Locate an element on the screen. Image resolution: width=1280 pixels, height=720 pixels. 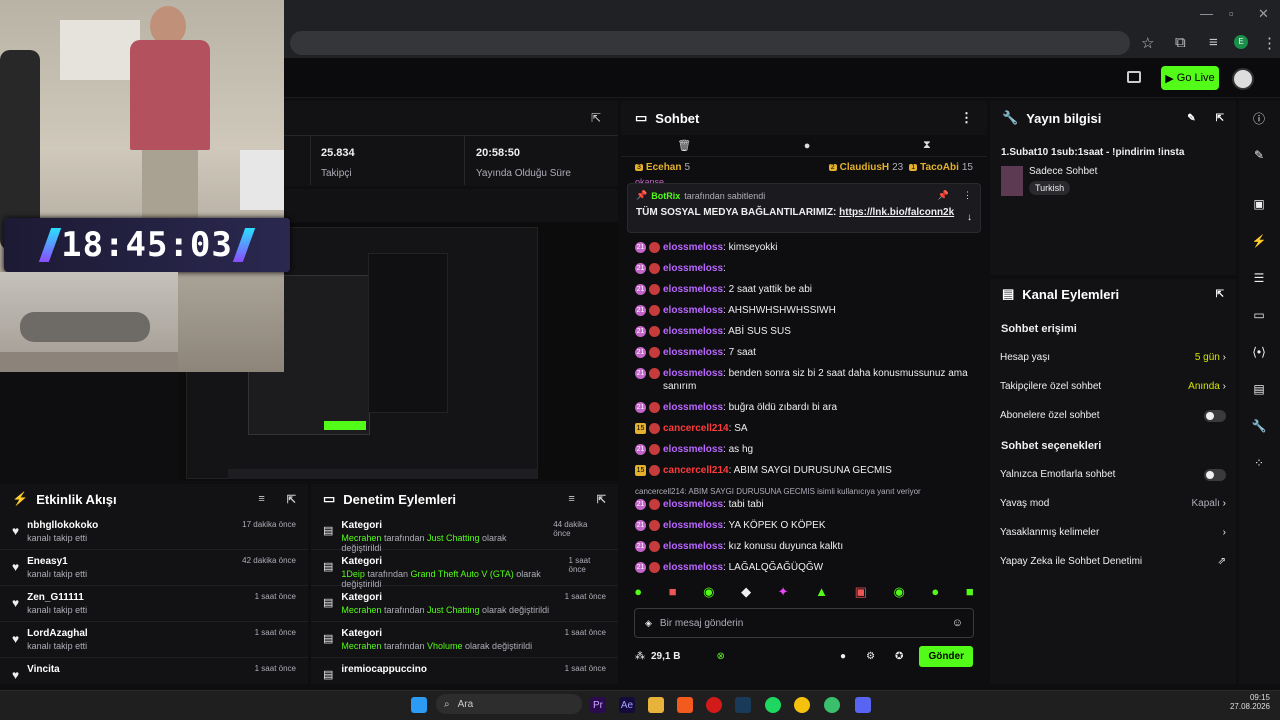
studio-icon is located at coordinates (1134, 77).